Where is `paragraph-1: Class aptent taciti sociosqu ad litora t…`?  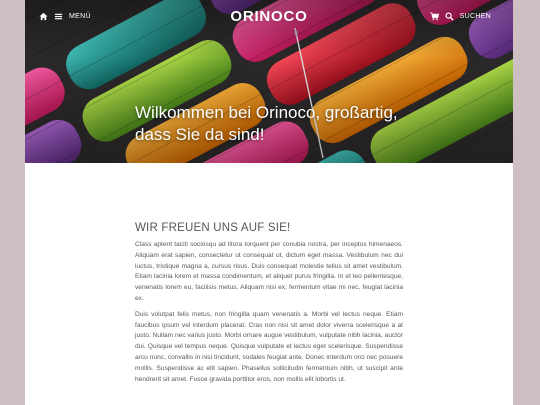 paragraph-1: Class aptent taciti sociosqu ad litora t… is located at coordinates (269, 271).